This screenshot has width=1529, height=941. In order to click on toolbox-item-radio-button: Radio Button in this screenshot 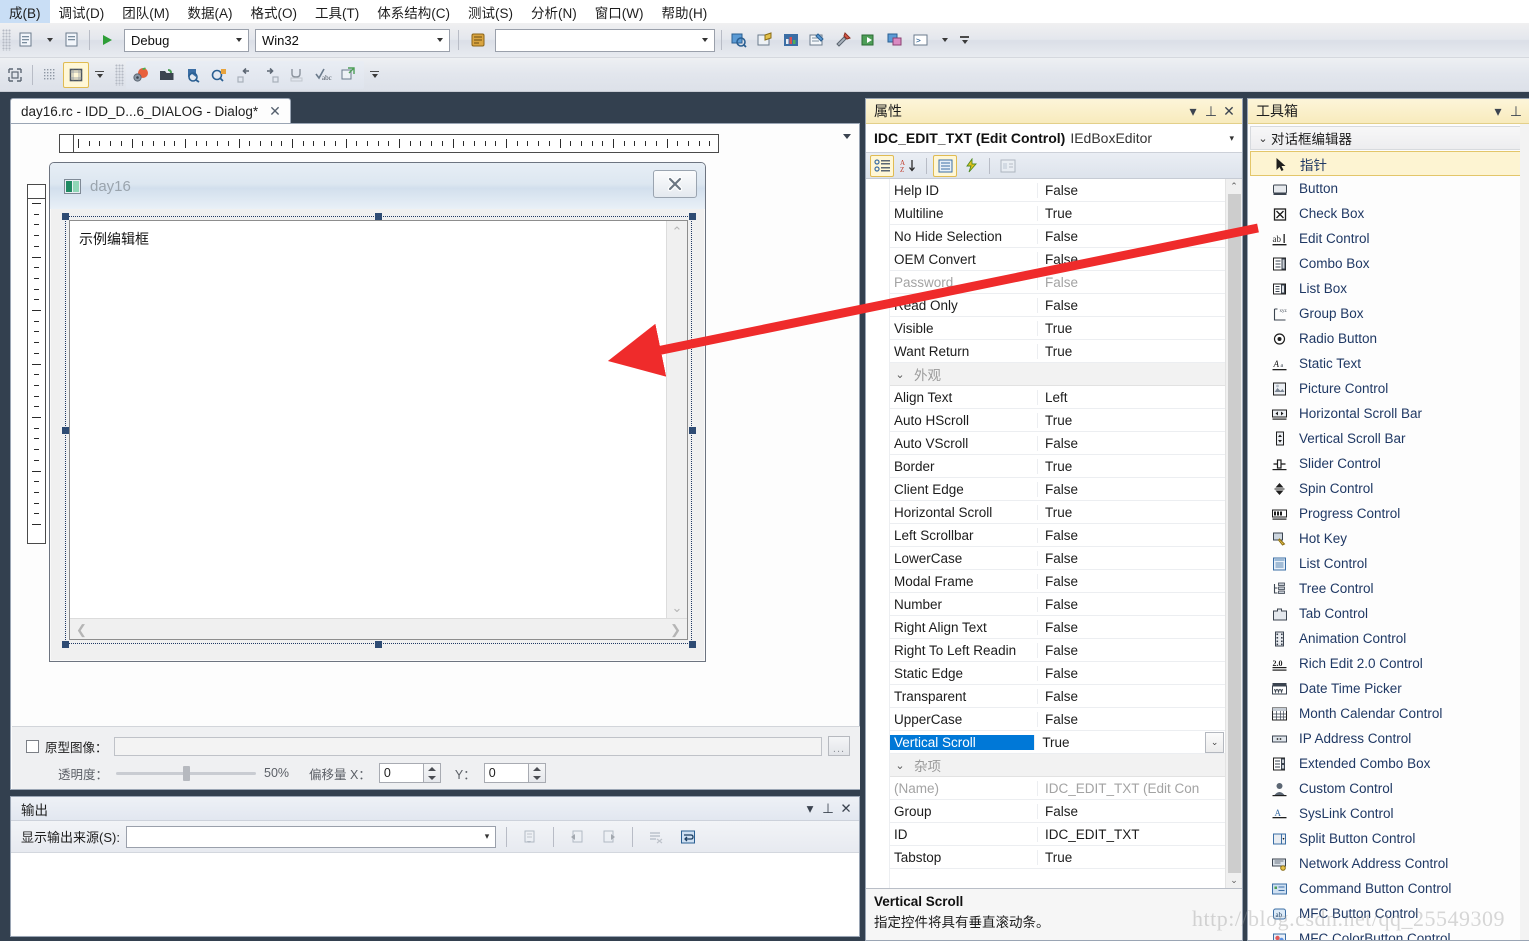, I will do `click(1388, 338)`.